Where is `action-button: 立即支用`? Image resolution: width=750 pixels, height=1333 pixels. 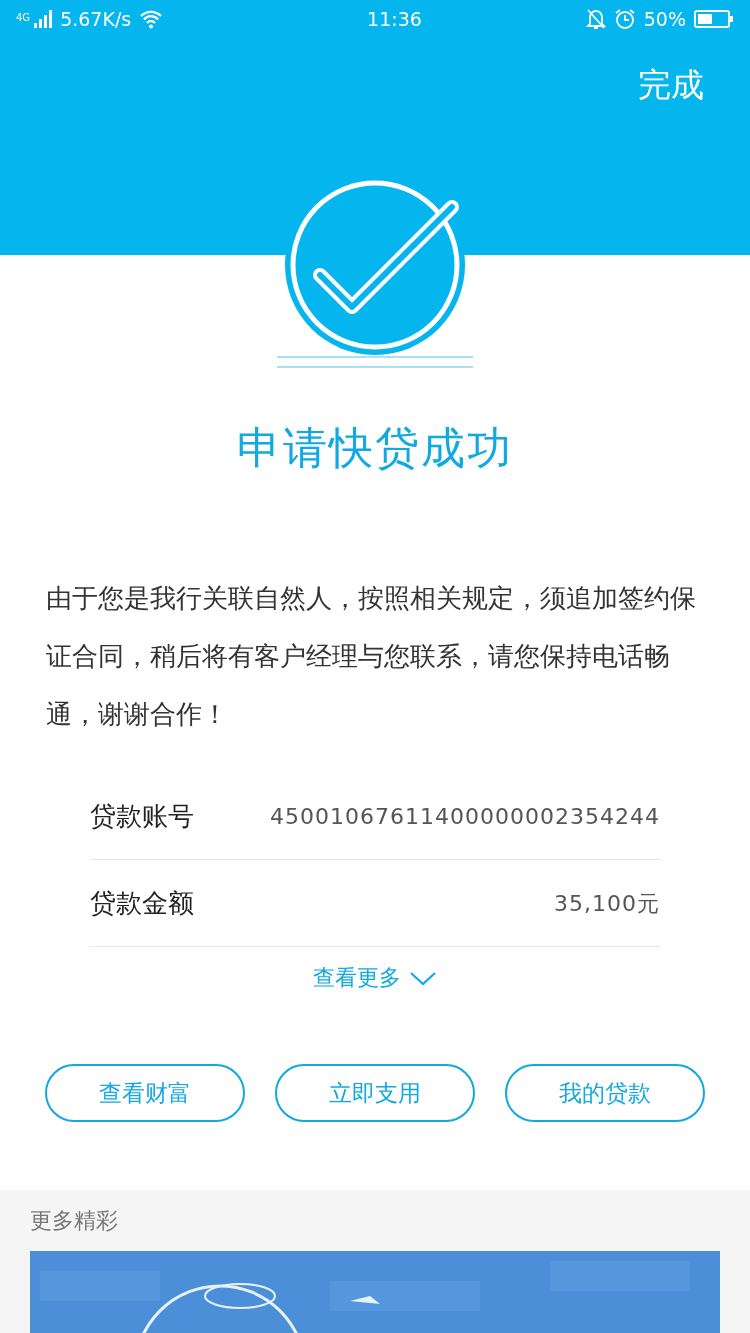 action-button: 立即支用 is located at coordinates (375, 1093).